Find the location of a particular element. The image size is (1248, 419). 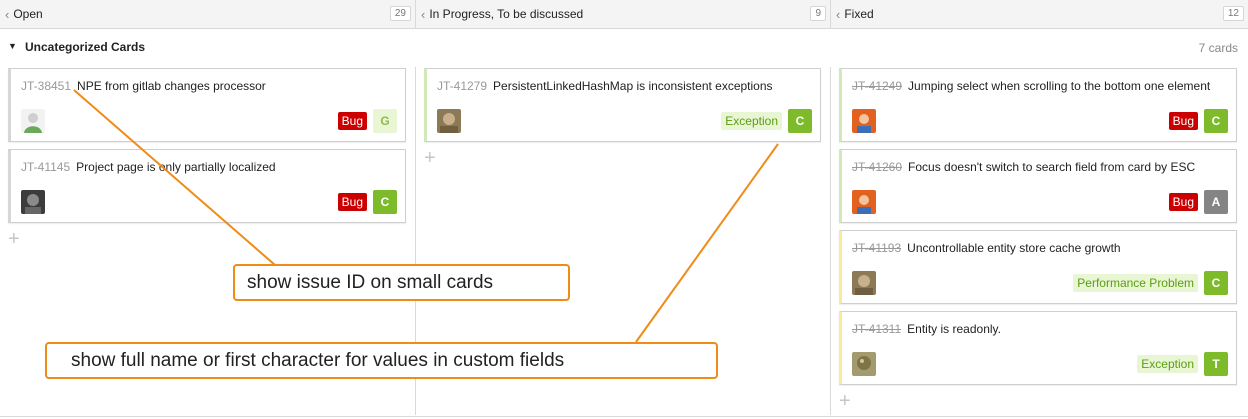

callout-text: show issue ID on small cards is located at coordinates (370, 282).